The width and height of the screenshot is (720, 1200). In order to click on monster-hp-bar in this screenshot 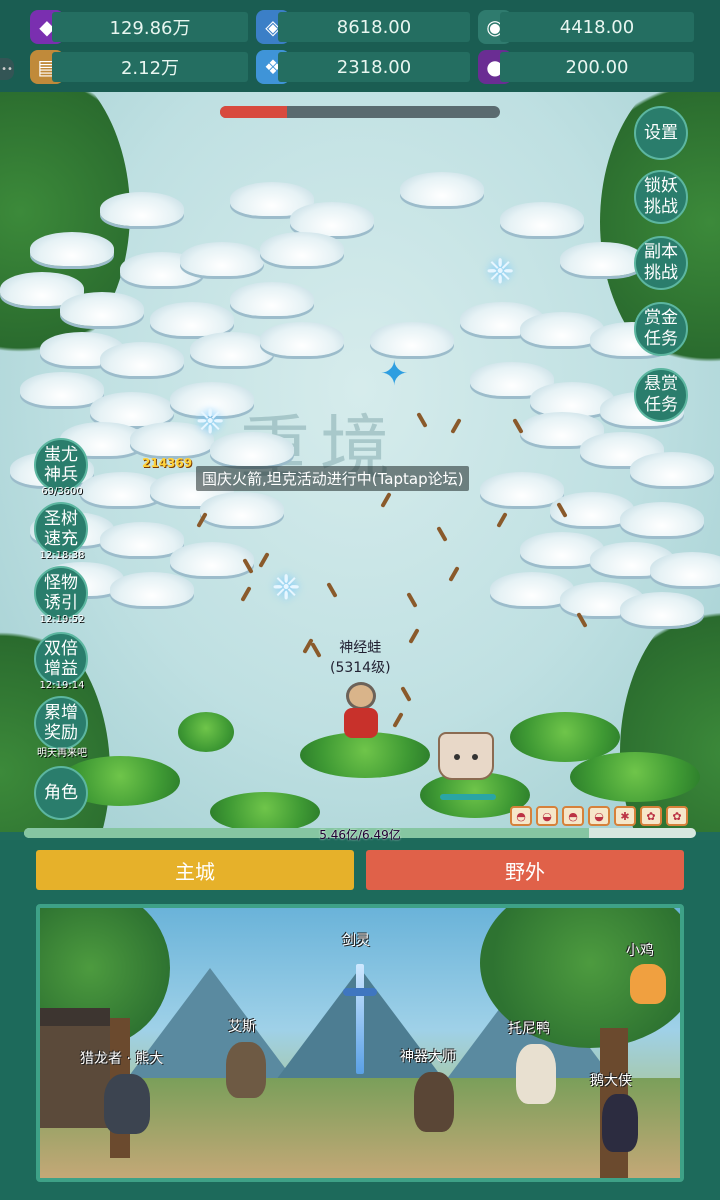, I will do `click(468, 797)`.